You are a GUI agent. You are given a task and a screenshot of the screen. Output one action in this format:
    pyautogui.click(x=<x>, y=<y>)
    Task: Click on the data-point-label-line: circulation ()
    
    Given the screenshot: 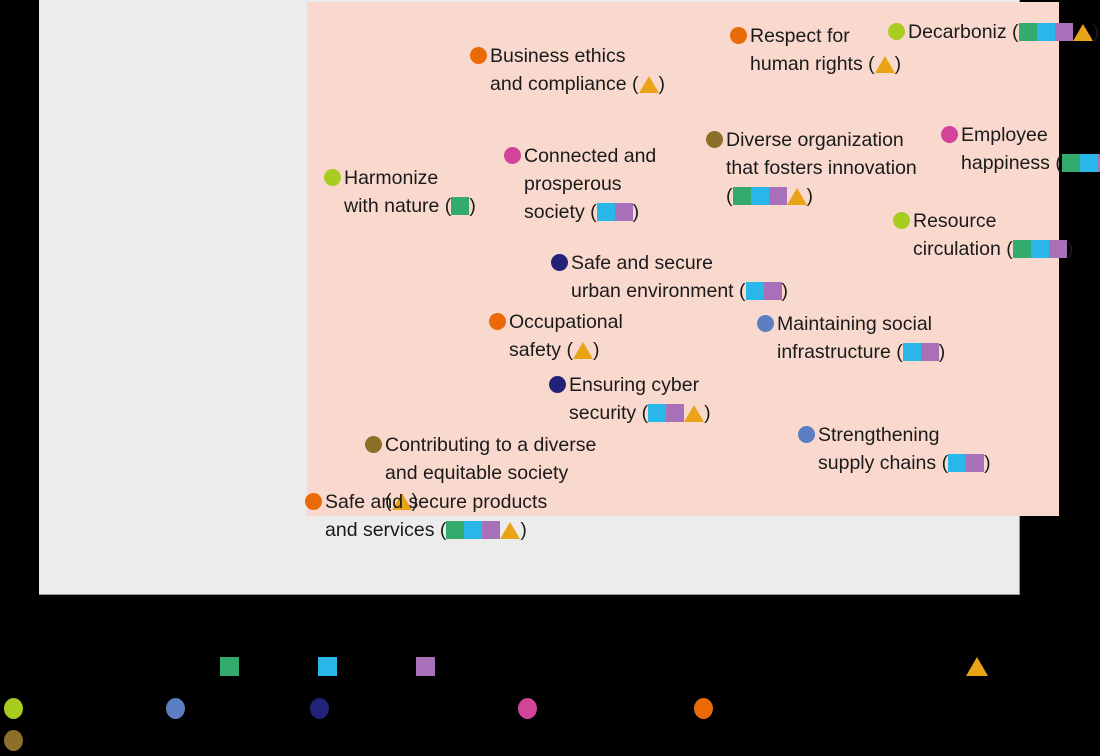 What is the action you would take?
    pyautogui.click(x=983, y=249)
    